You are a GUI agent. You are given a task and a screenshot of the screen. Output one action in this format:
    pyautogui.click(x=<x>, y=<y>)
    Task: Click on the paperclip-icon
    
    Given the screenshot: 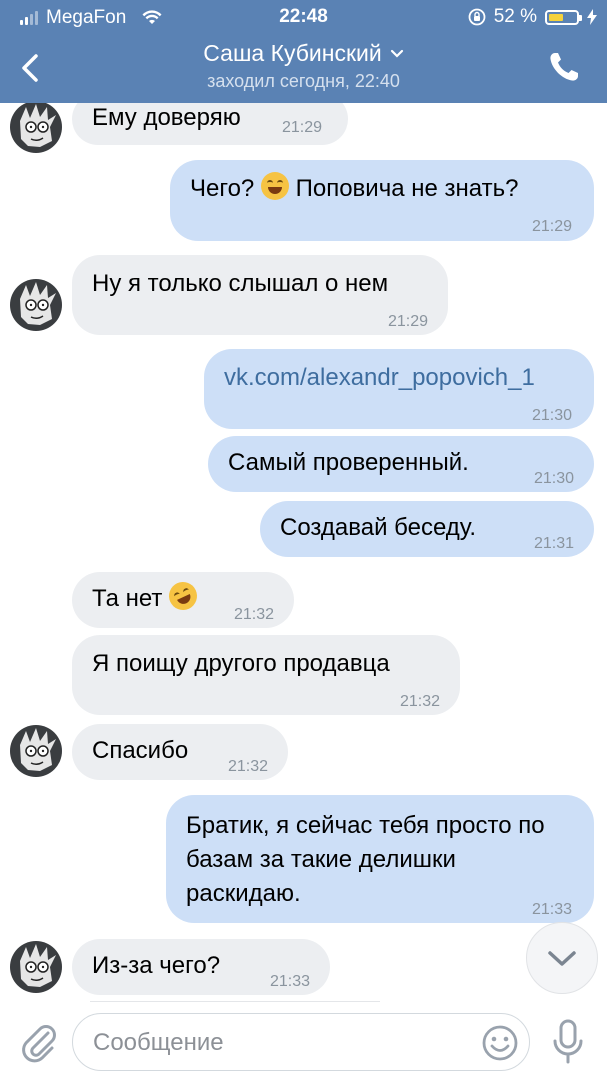 What is the action you would take?
    pyautogui.click(x=38, y=1041)
    